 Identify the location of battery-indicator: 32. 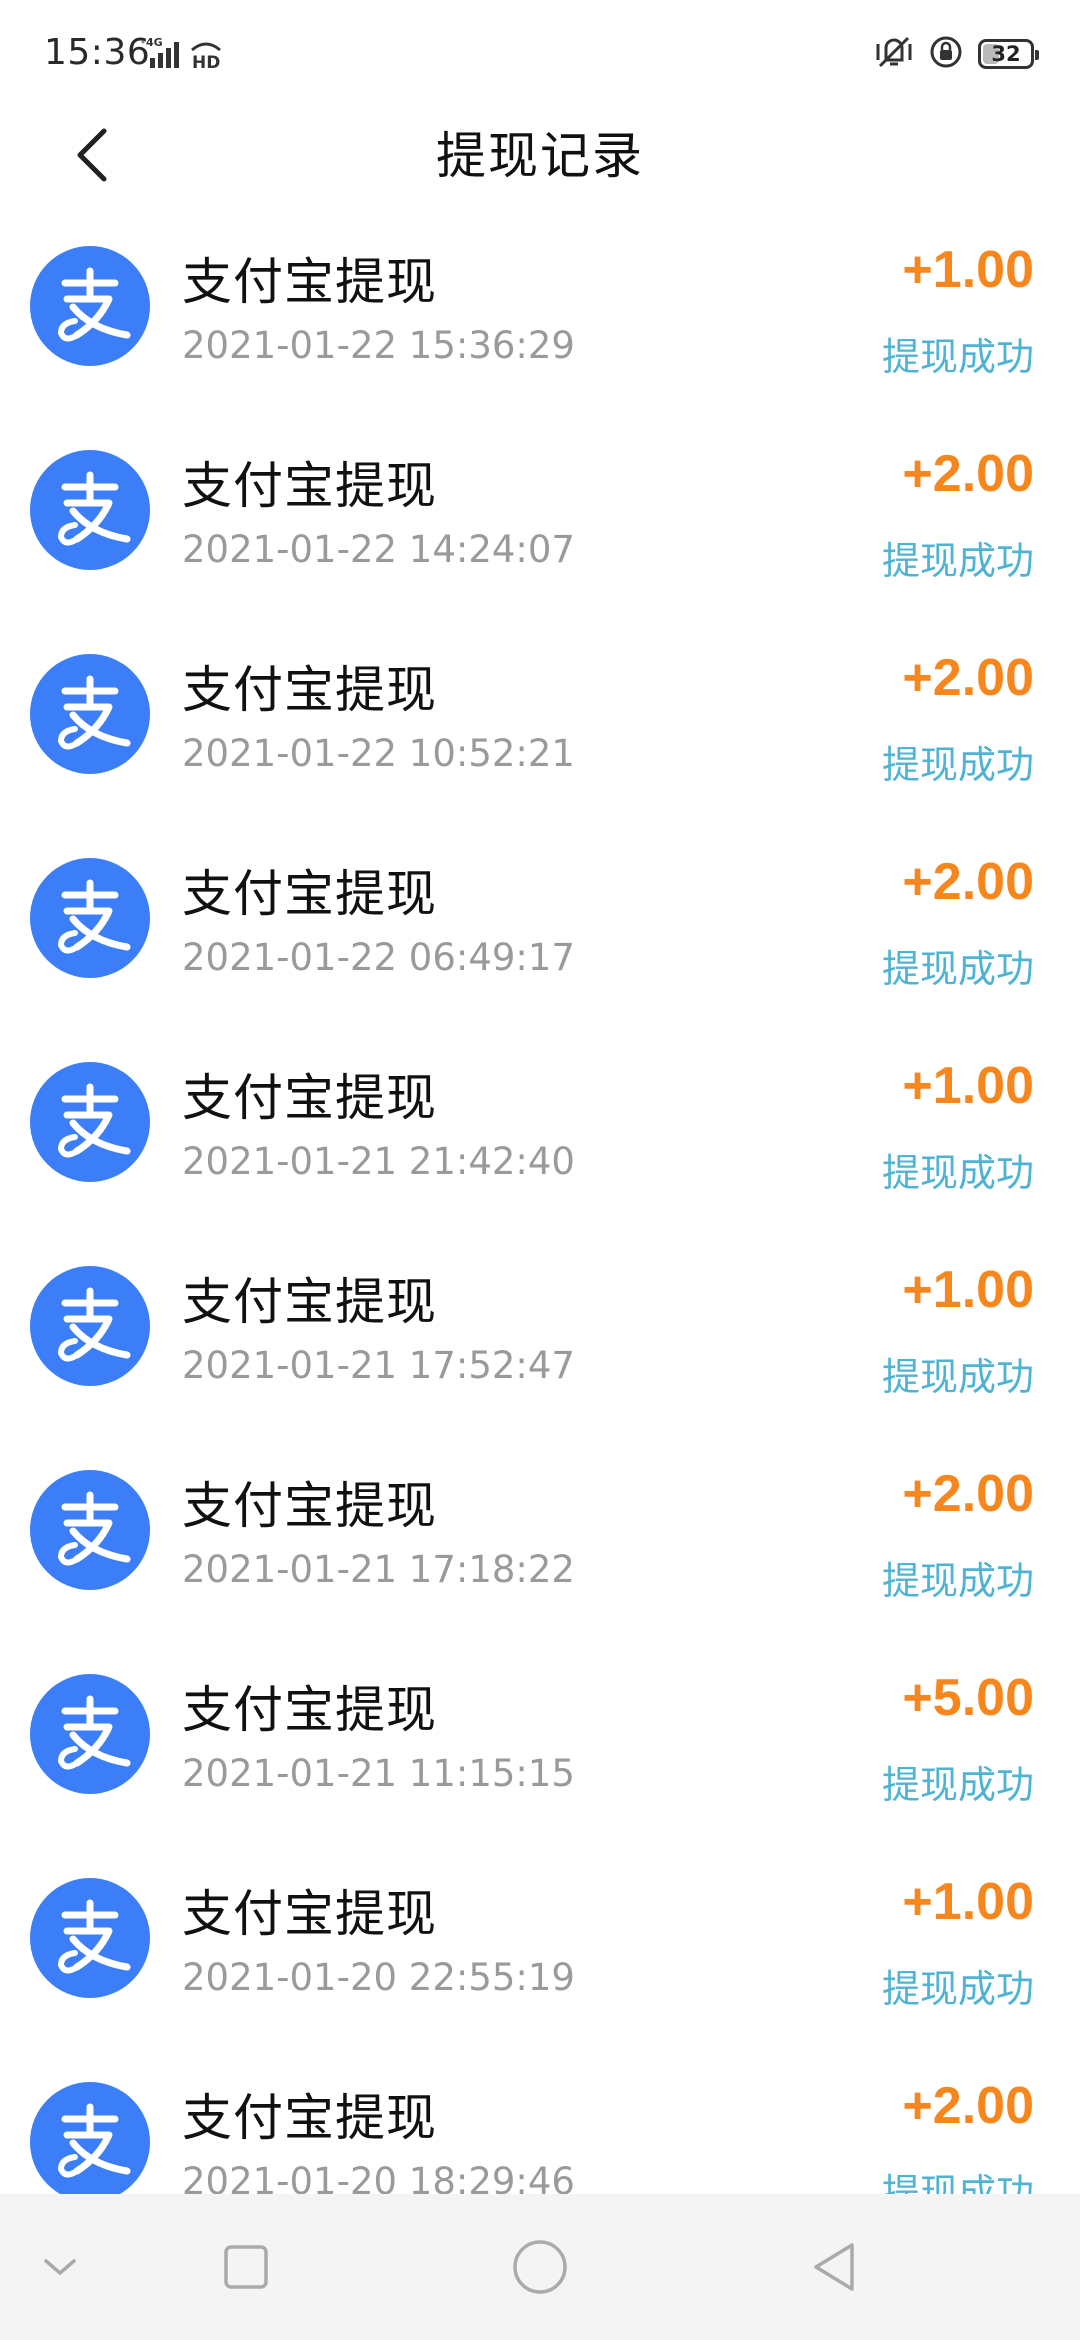
(1008, 54).